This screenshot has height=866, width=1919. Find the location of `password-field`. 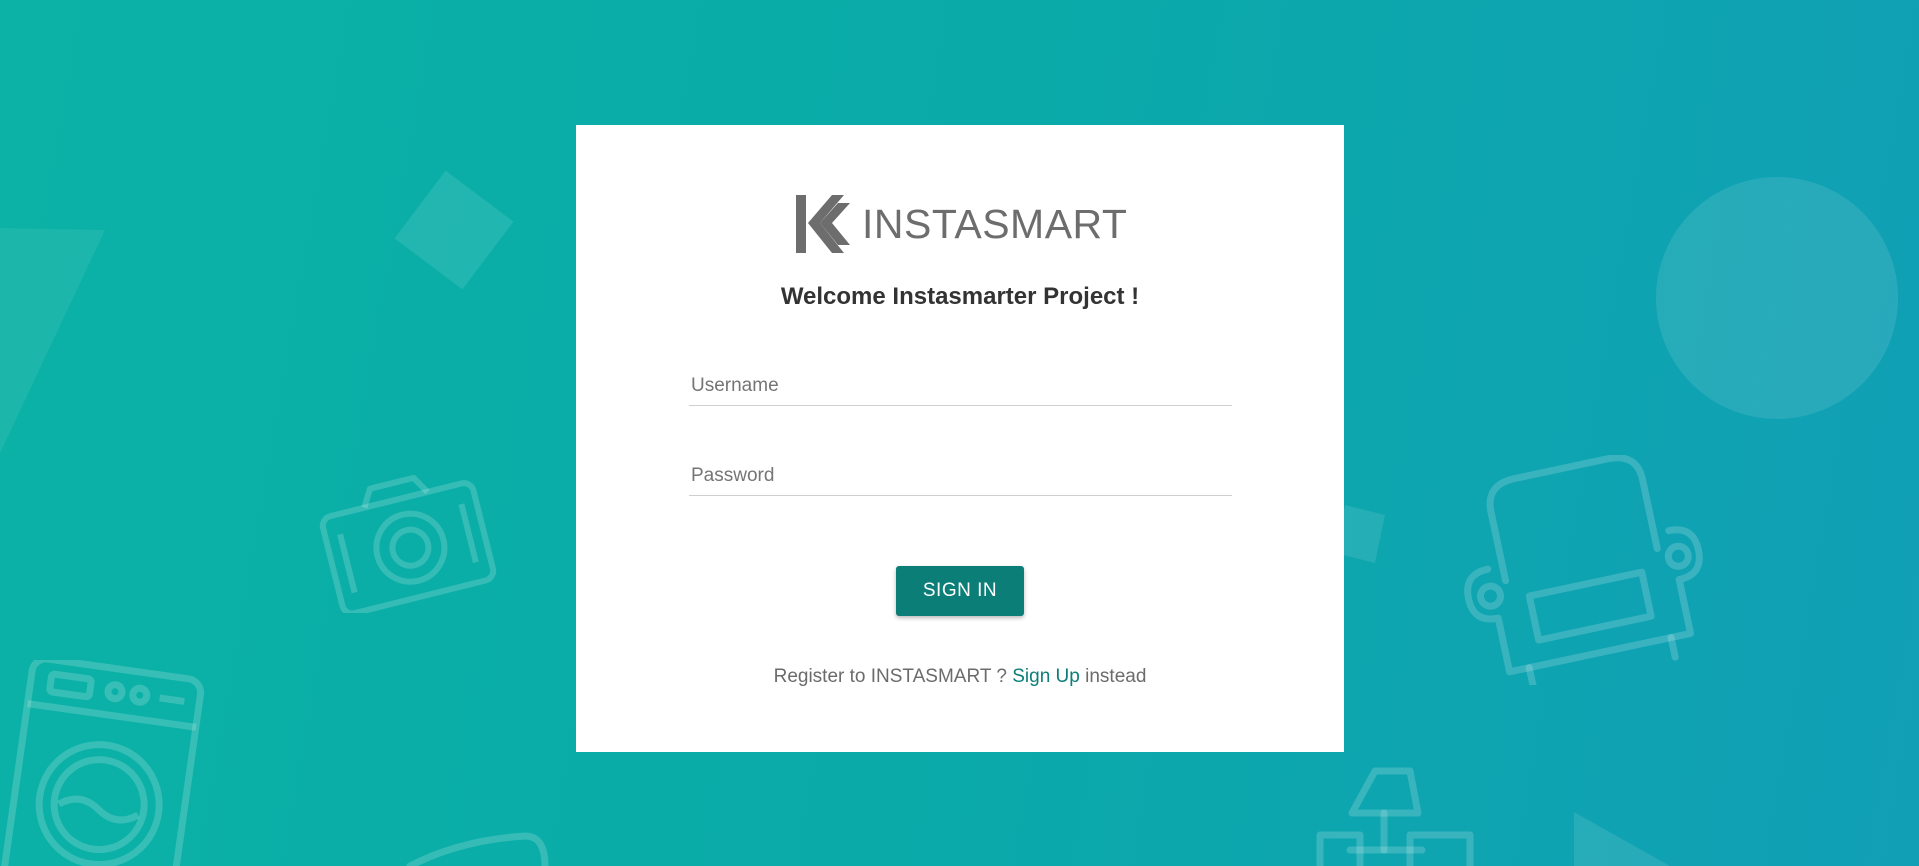

password-field is located at coordinates (960, 477).